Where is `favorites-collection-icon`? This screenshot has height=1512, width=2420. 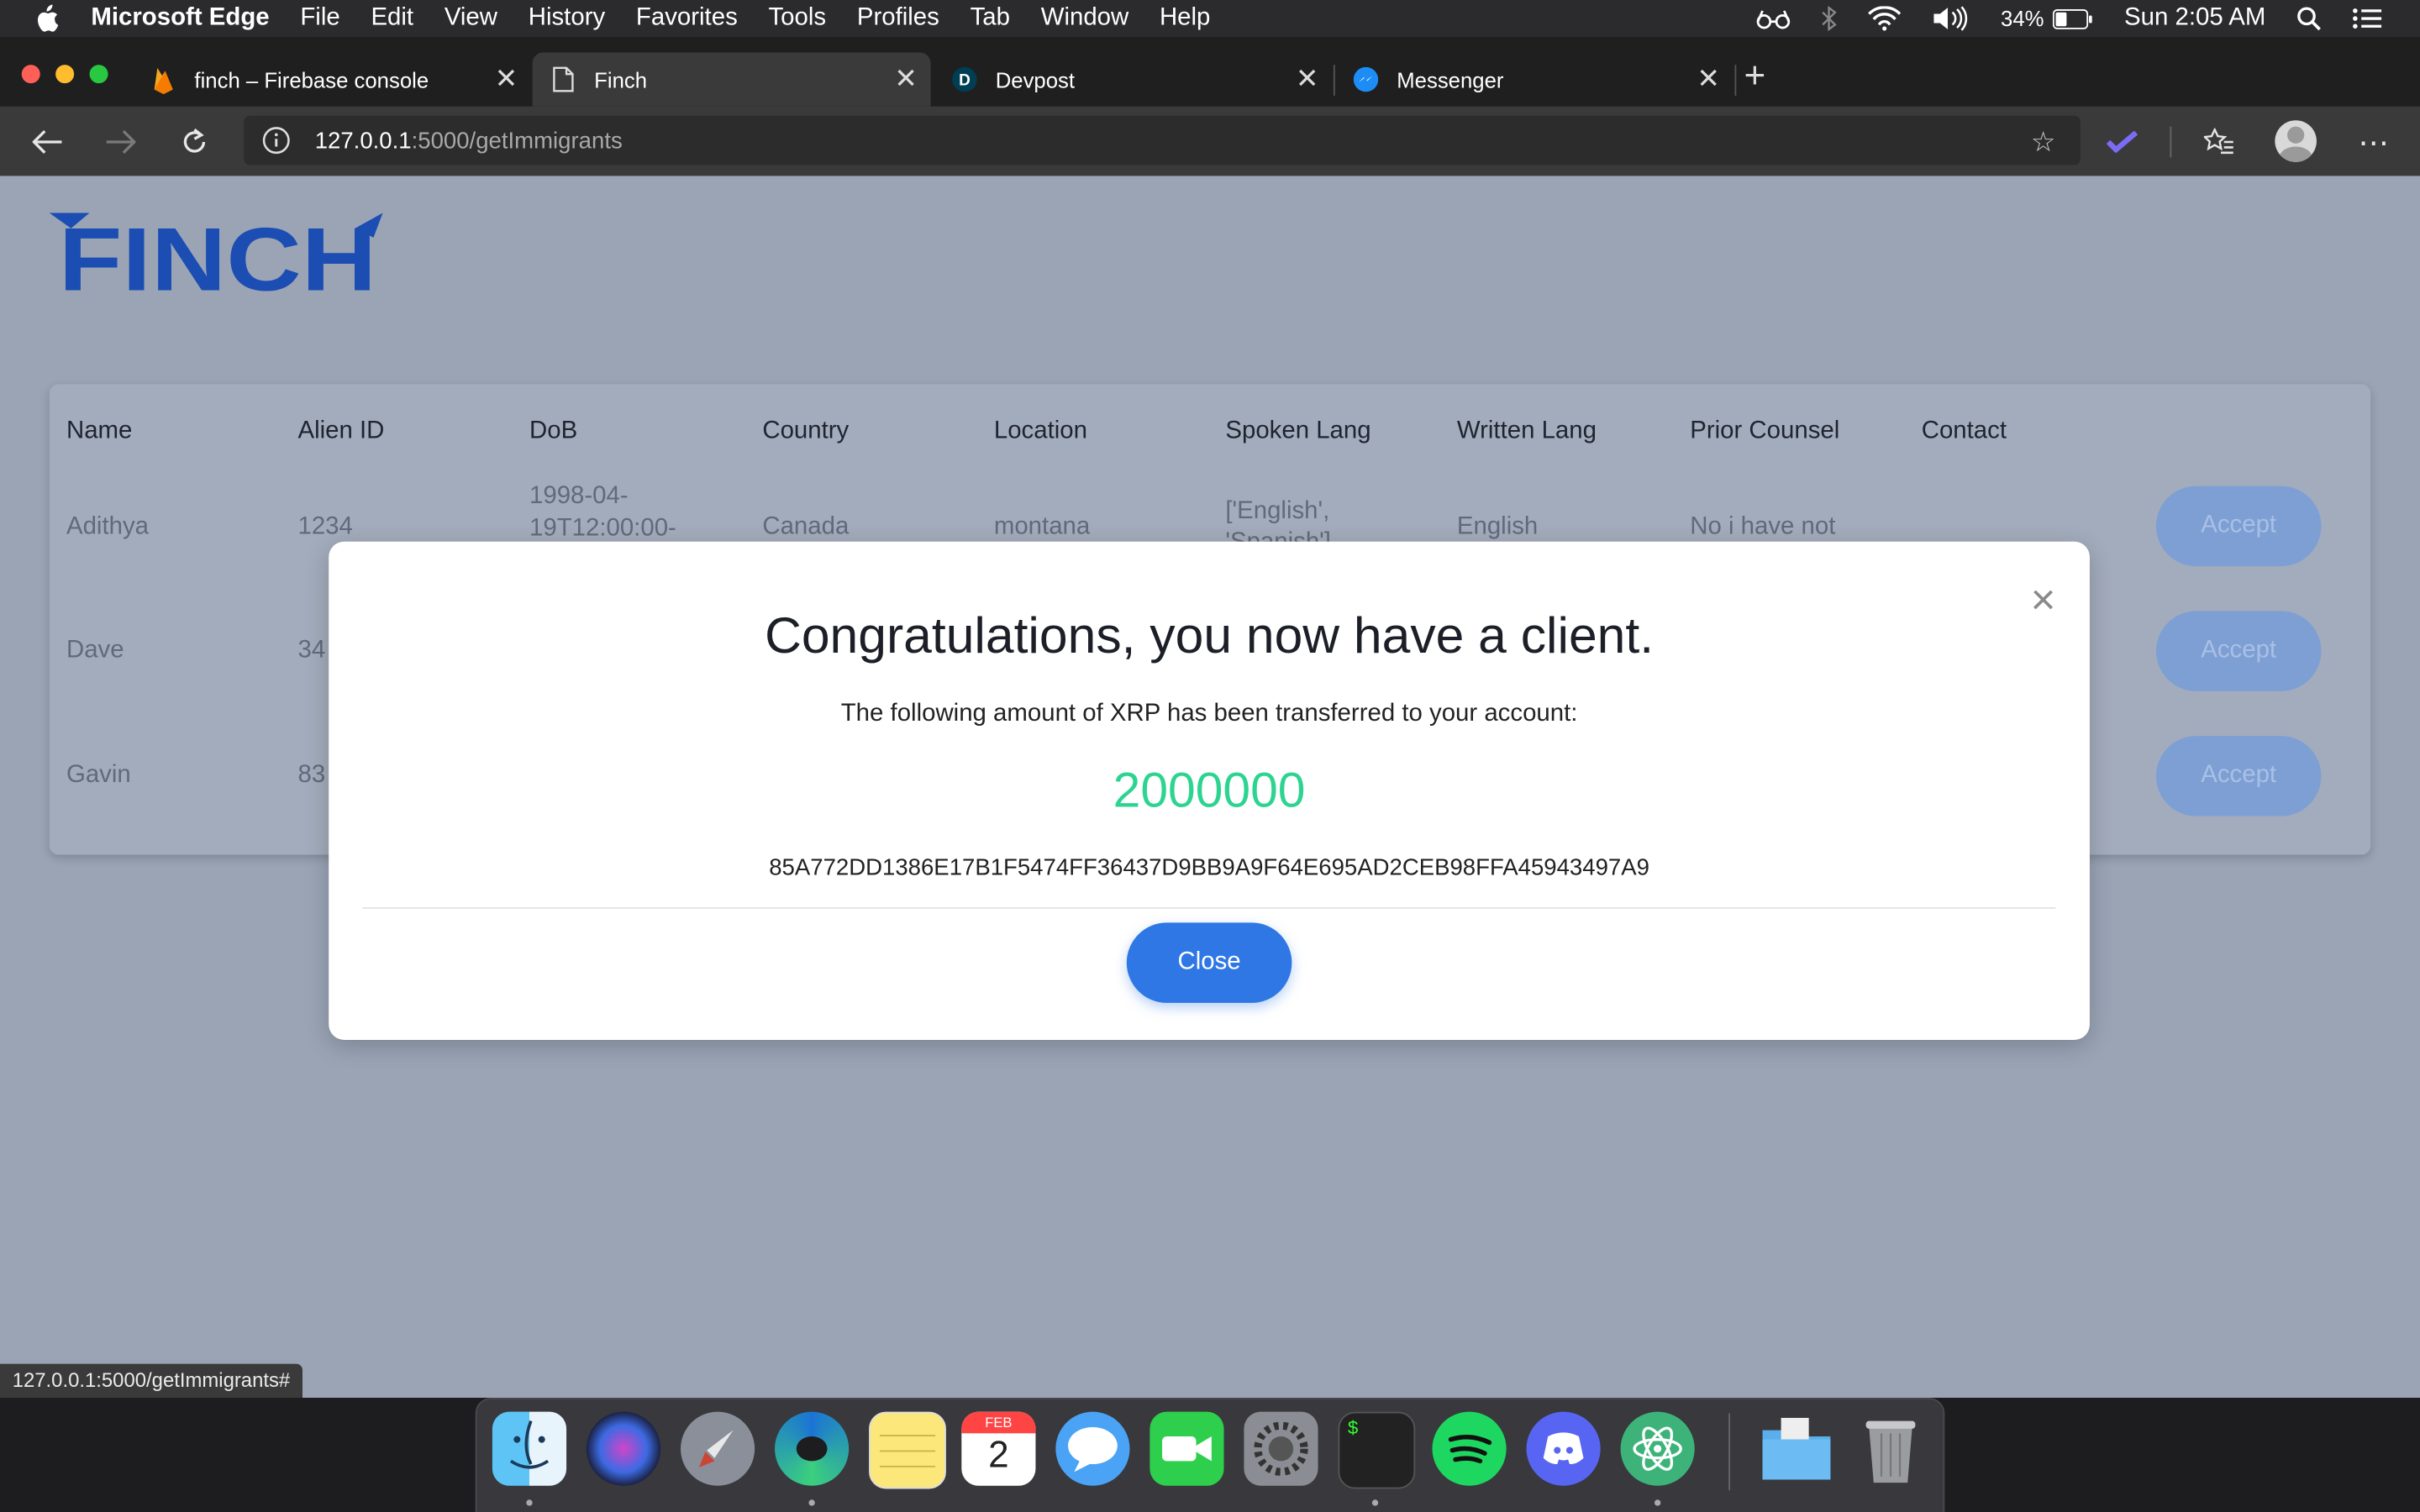 favorites-collection-icon is located at coordinates (2219, 142).